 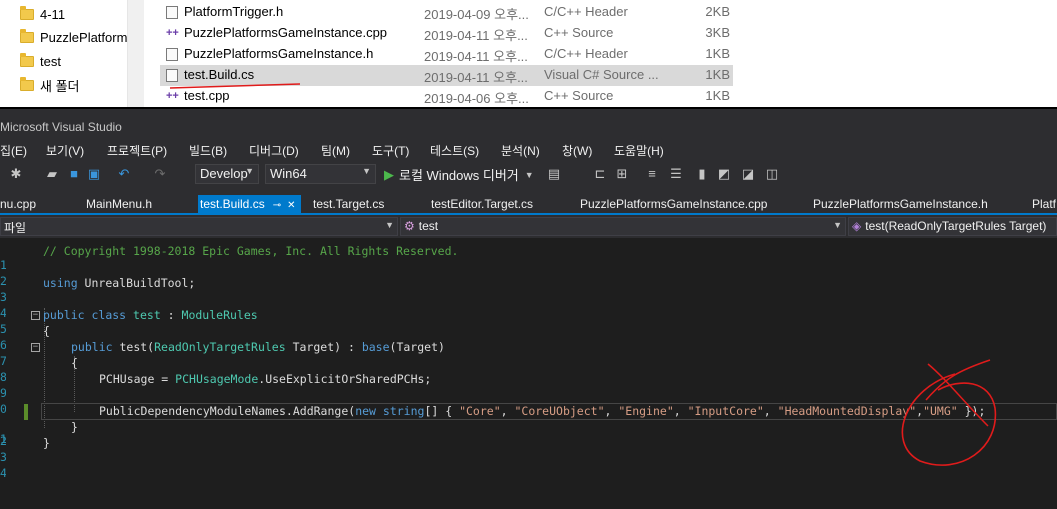 What do you see at coordinates (652, 174) in the screenshot?
I see `comment-icon: ≡` at bounding box center [652, 174].